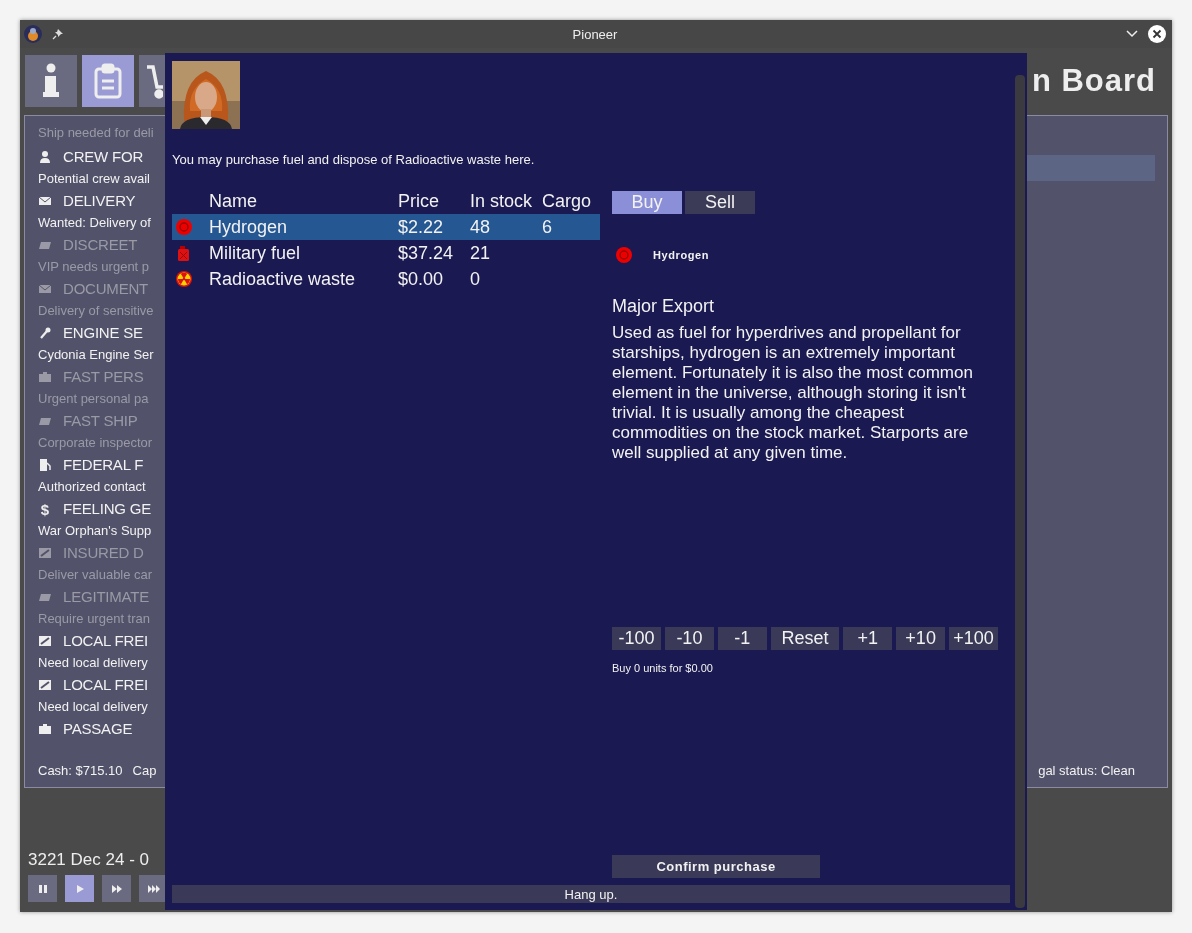 Image resolution: width=1192 pixels, height=933 pixels. I want to click on wrench-icon, so click(45, 333).